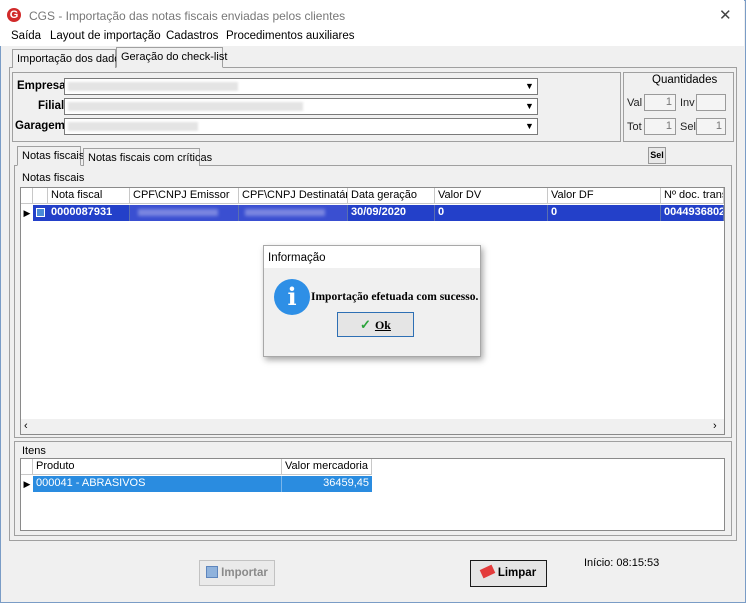 The image size is (746, 603). I want to click on cell-cnpj-emissor, so click(184, 213).